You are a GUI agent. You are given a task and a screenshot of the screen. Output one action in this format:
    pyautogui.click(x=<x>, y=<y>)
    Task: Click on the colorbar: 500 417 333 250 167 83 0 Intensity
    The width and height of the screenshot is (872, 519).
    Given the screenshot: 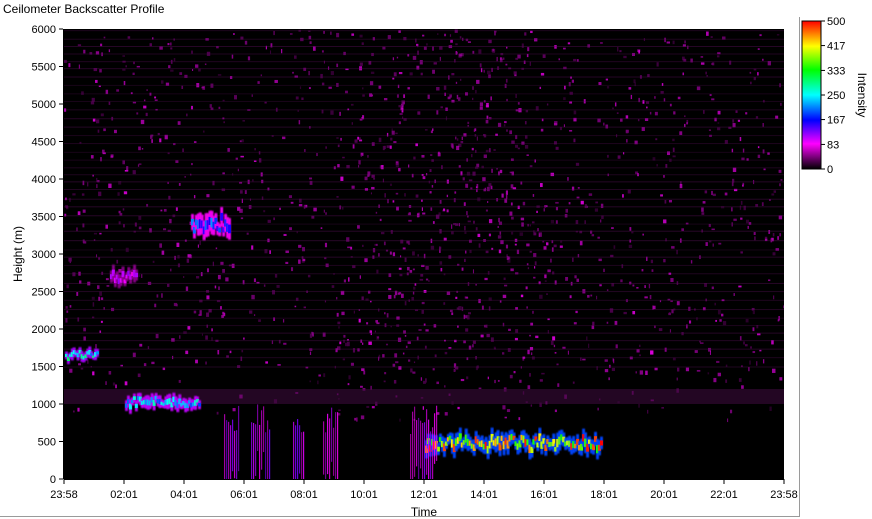 What is the action you would take?
    pyautogui.click(x=835, y=96)
    